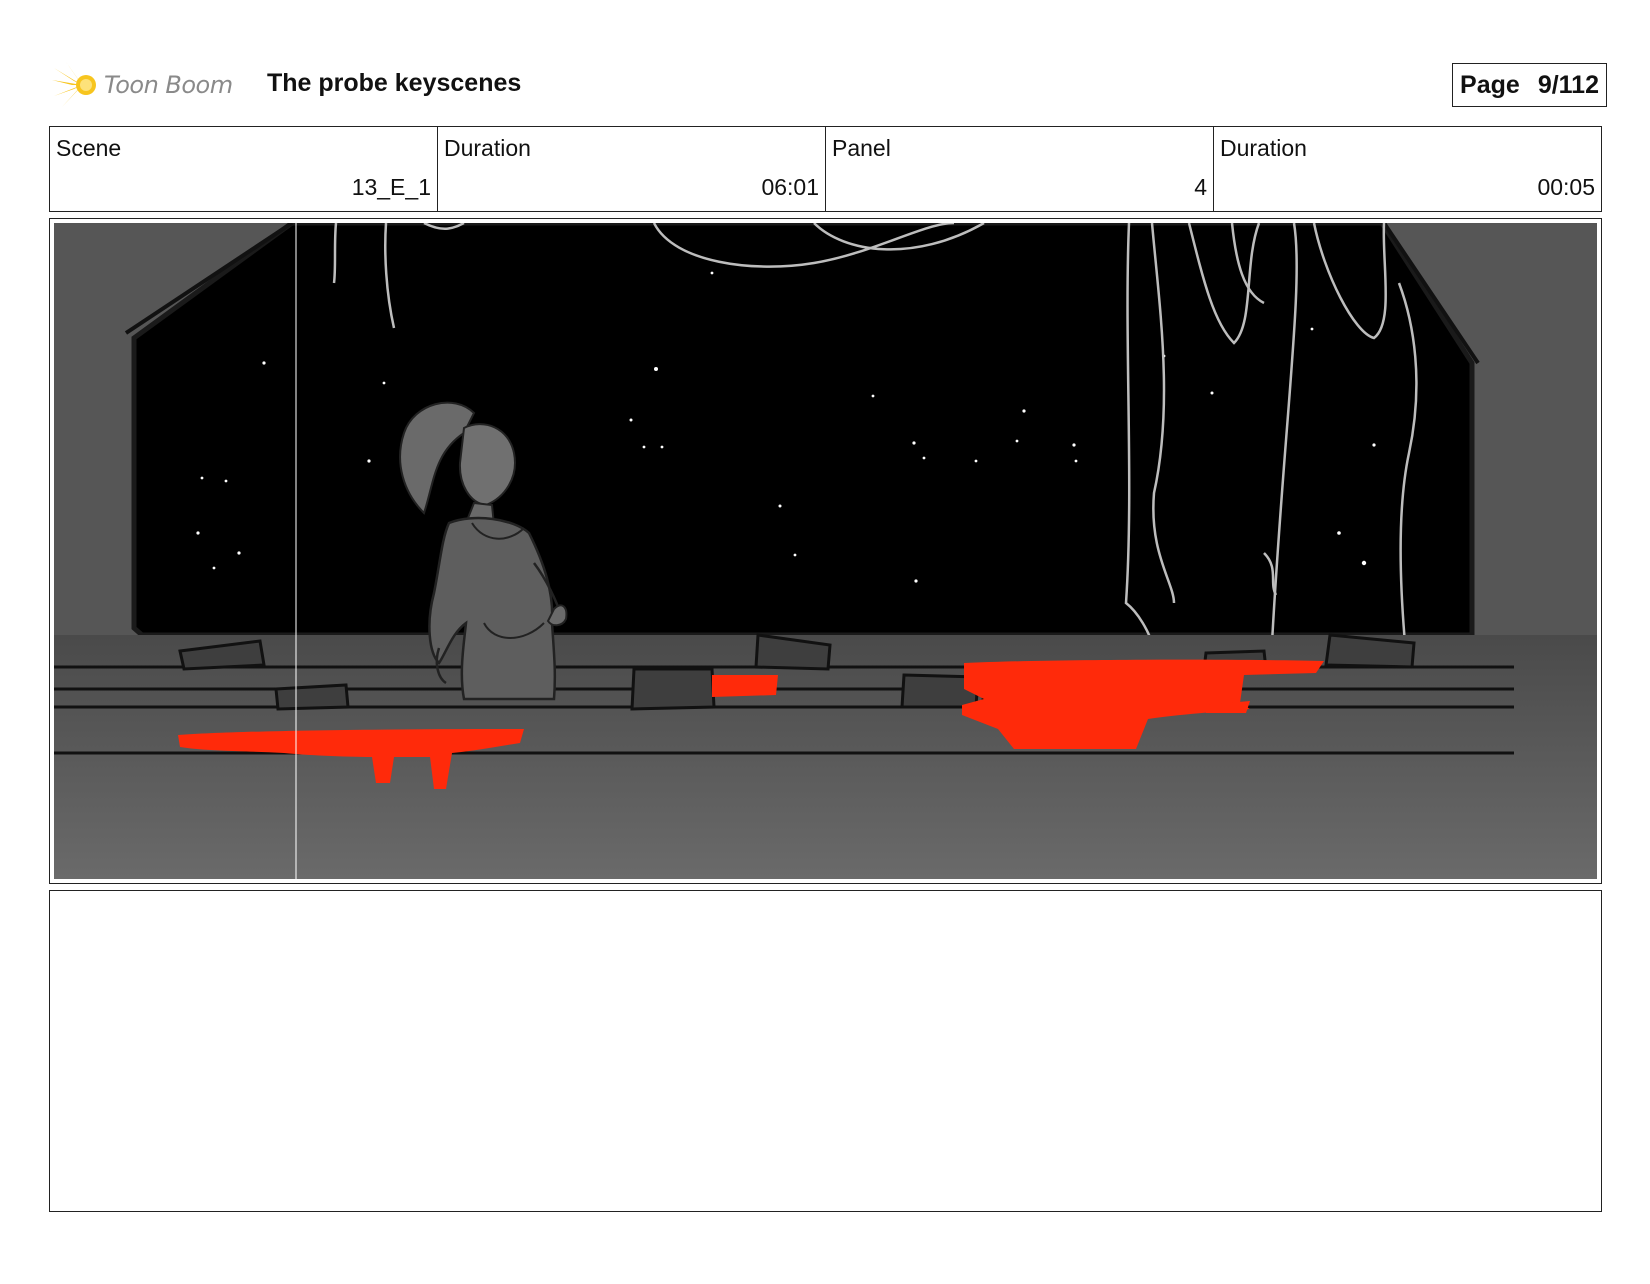 The height and width of the screenshot is (1284, 1650). Describe the element at coordinates (487, 148) in the screenshot. I see `scene-duration-label: Duration` at that location.